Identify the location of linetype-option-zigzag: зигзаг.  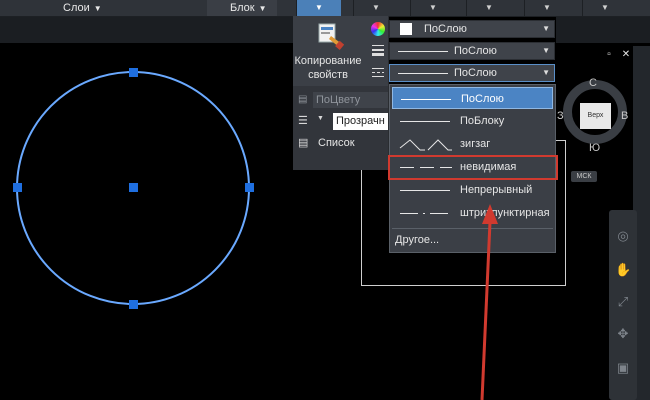
(472, 144).